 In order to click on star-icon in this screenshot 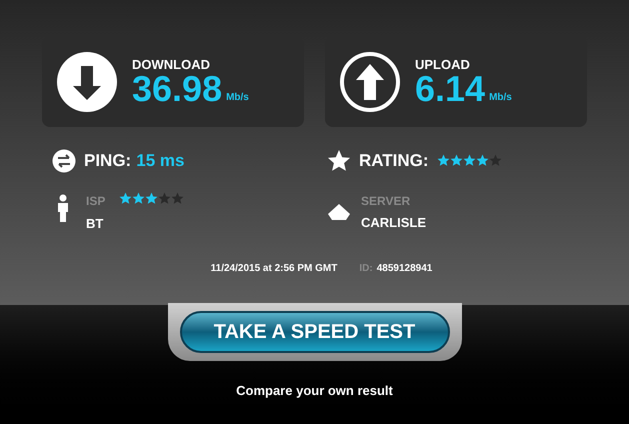, I will do `click(339, 160)`.